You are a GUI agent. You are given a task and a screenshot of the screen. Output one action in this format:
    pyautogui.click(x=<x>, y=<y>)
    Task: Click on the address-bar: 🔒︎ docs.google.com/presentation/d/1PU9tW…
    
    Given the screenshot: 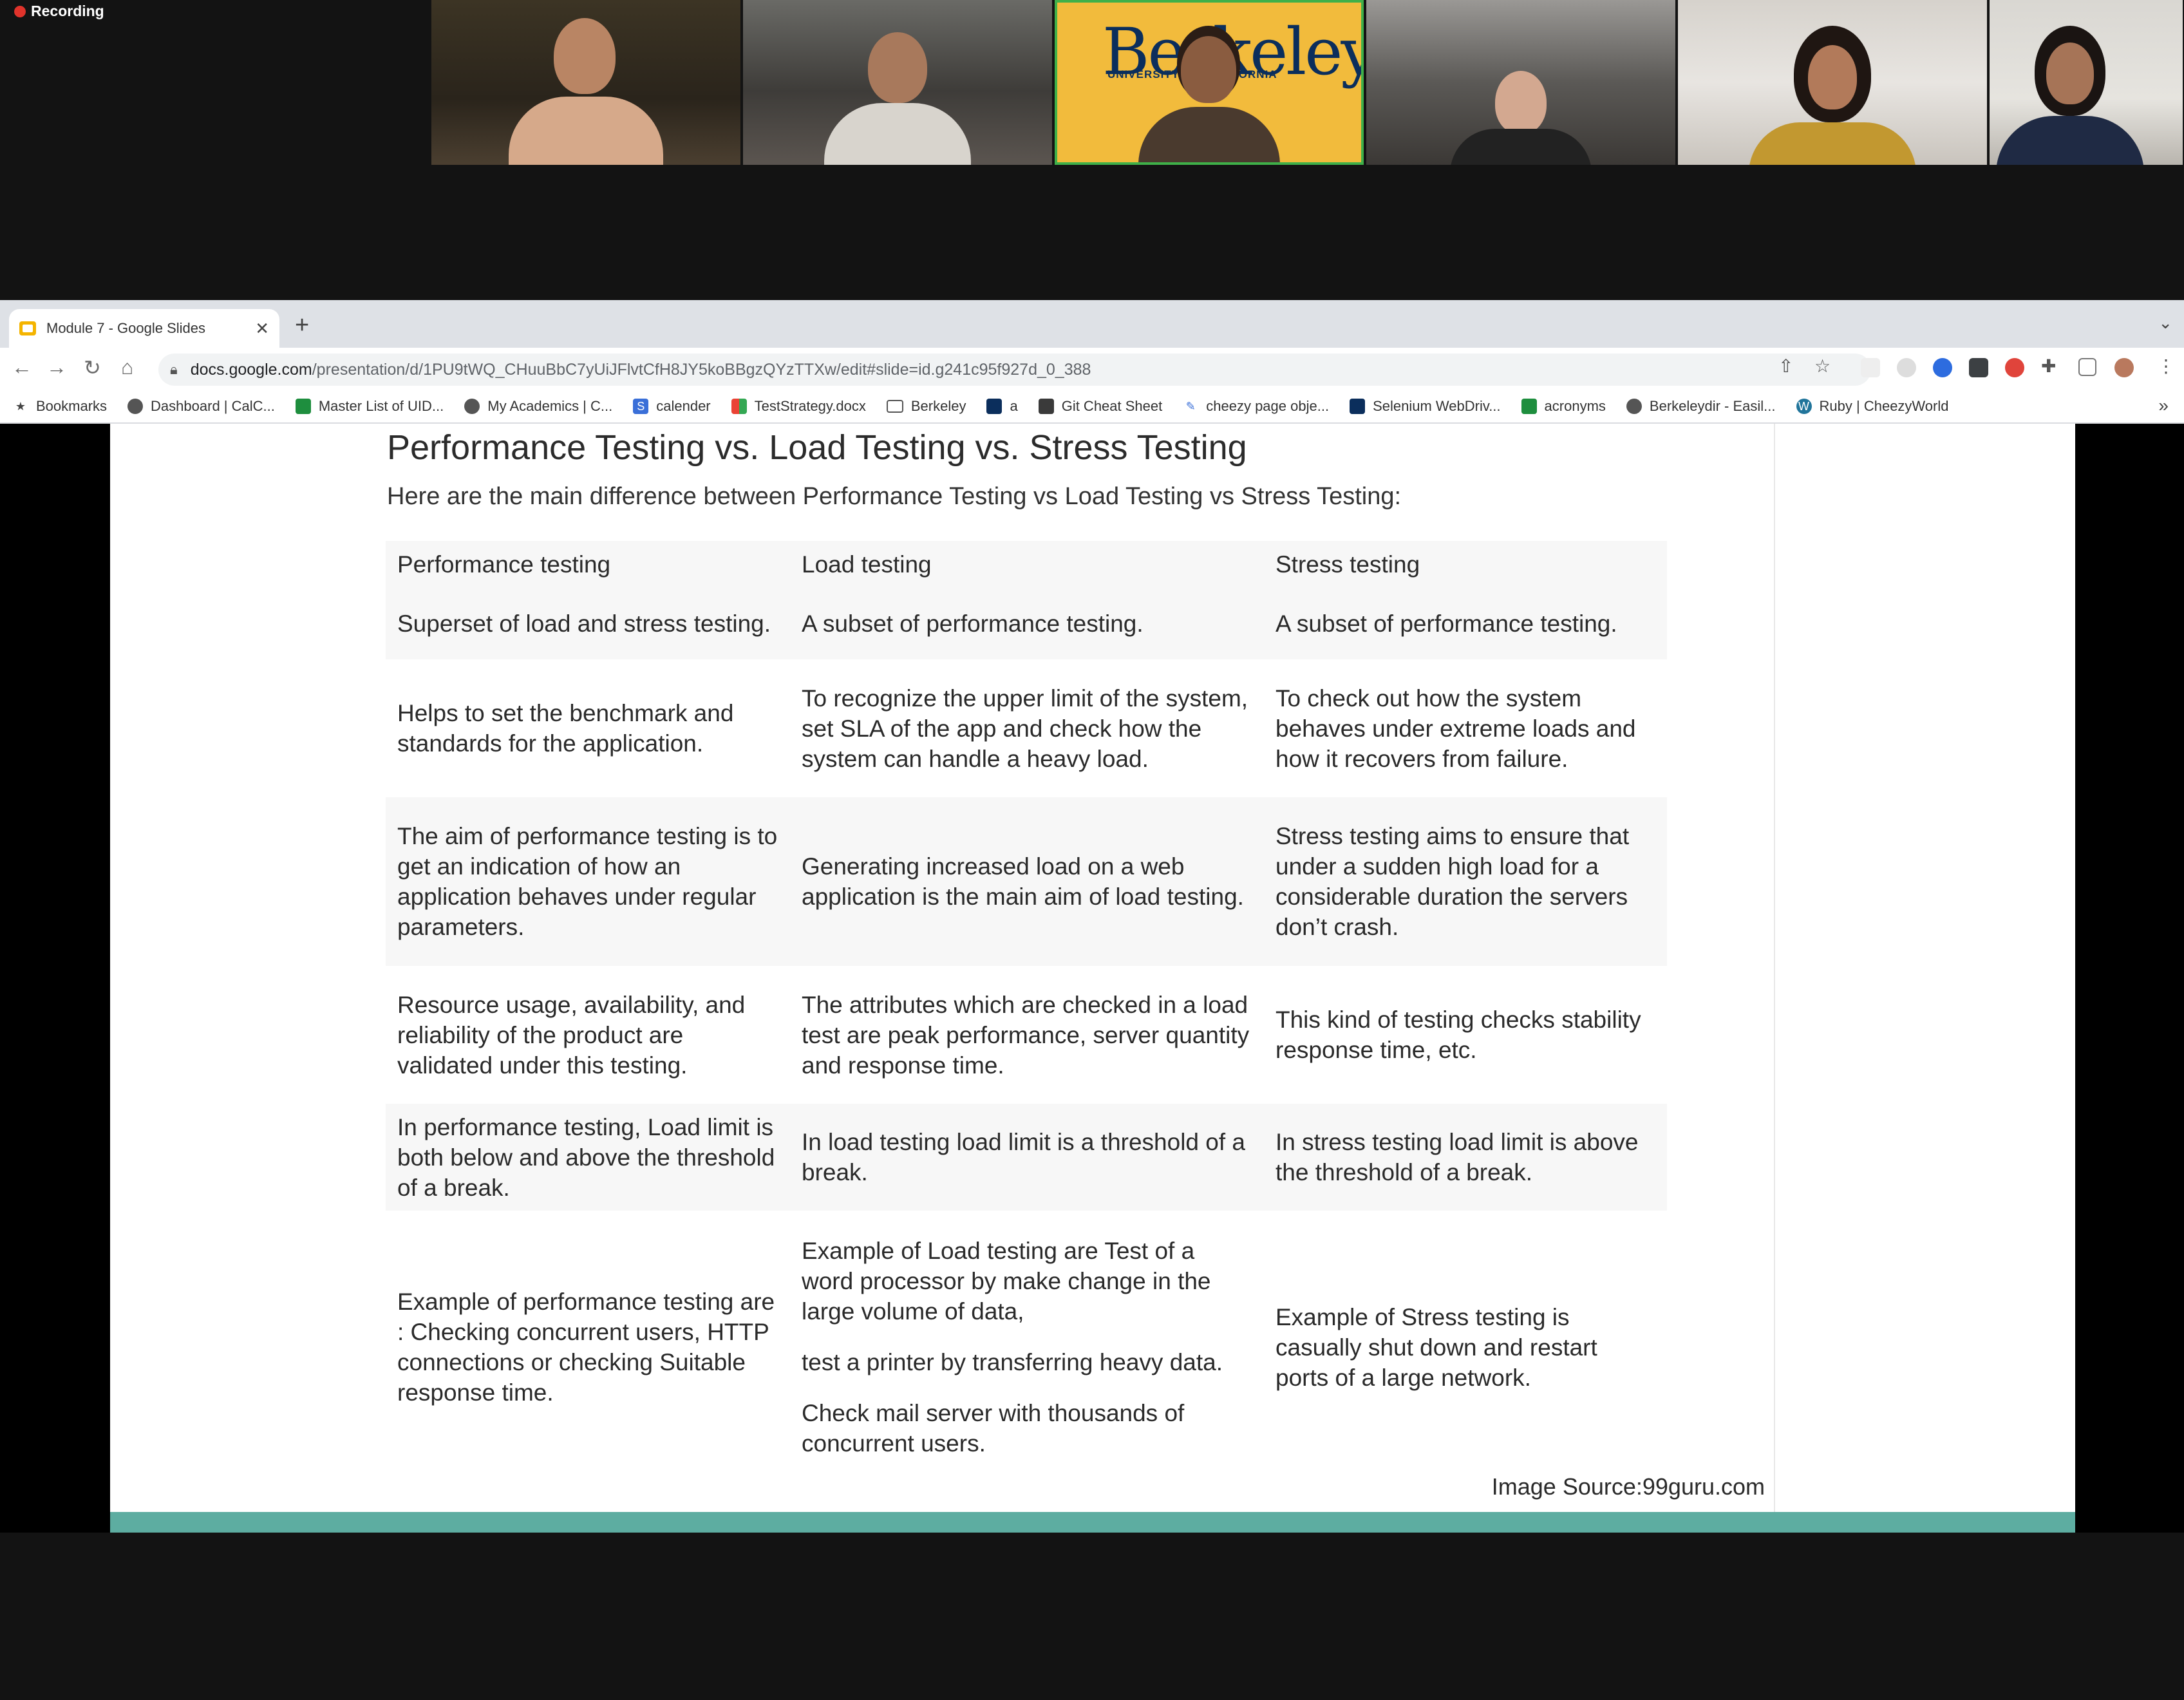 What is the action you would take?
    pyautogui.click(x=1015, y=370)
    